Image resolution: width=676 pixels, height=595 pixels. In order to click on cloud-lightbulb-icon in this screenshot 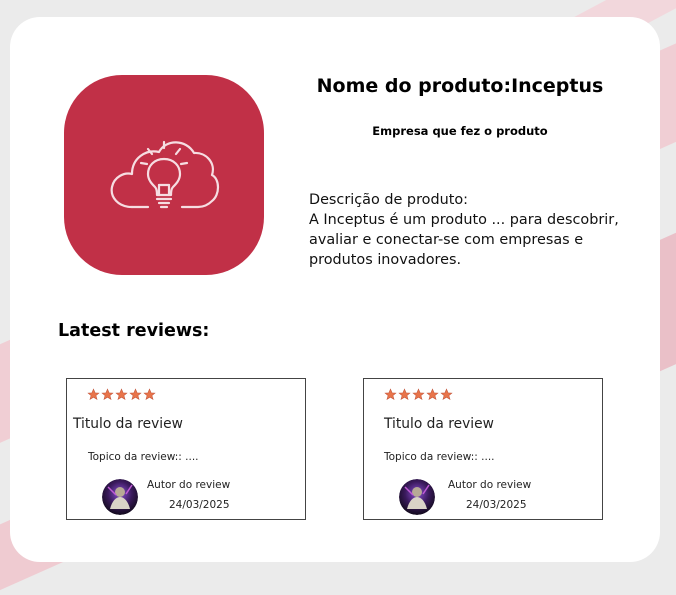, I will do `click(165, 174)`.